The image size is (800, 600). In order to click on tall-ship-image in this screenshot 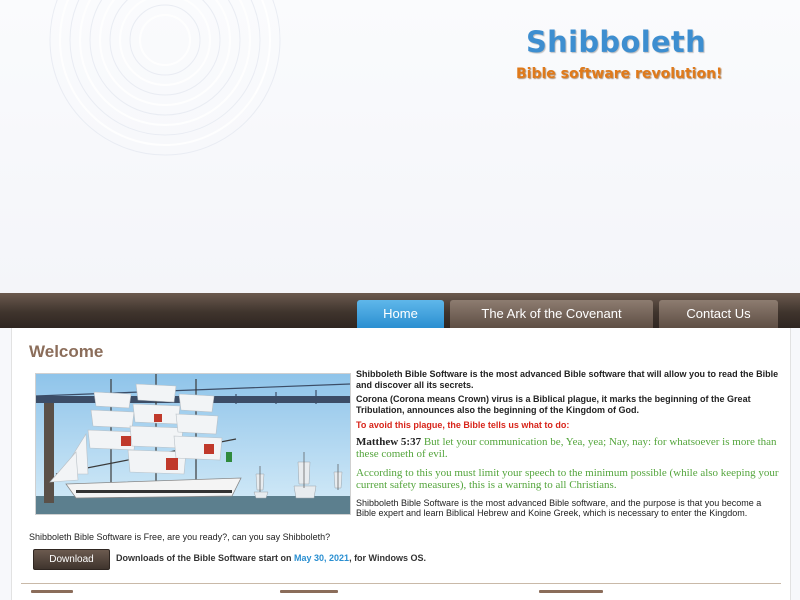, I will do `click(193, 444)`.